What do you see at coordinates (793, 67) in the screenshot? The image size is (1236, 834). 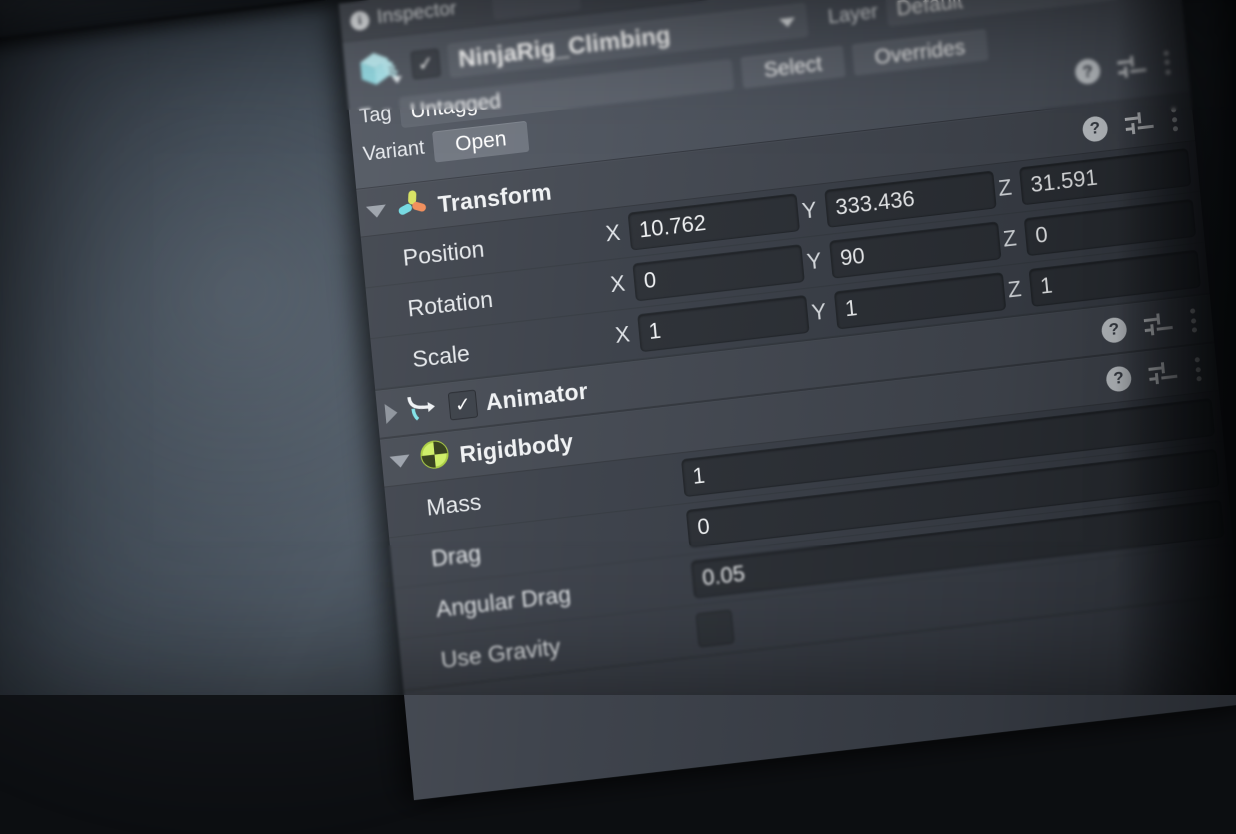 I see `select-button: Select` at bounding box center [793, 67].